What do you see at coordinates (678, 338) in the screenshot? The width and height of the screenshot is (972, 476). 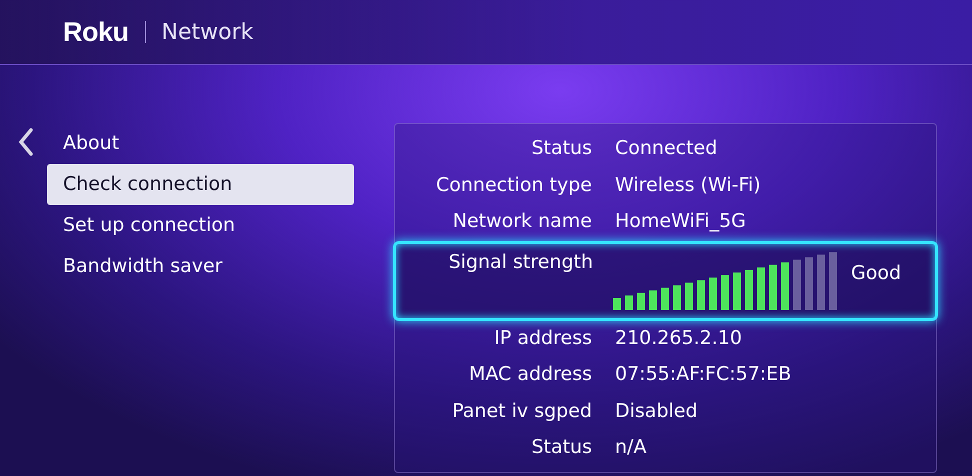 I see `detail-value: 210.265.2.10` at bounding box center [678, 338].